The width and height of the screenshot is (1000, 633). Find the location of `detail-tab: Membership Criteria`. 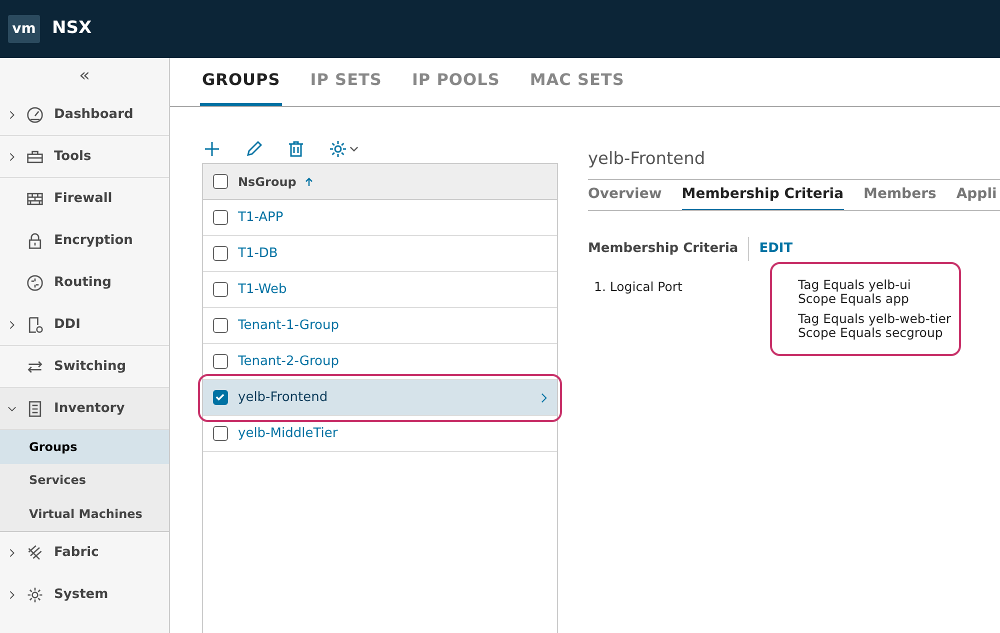

detail-tab: Membership Criteria is located at coordinates (763, 195).